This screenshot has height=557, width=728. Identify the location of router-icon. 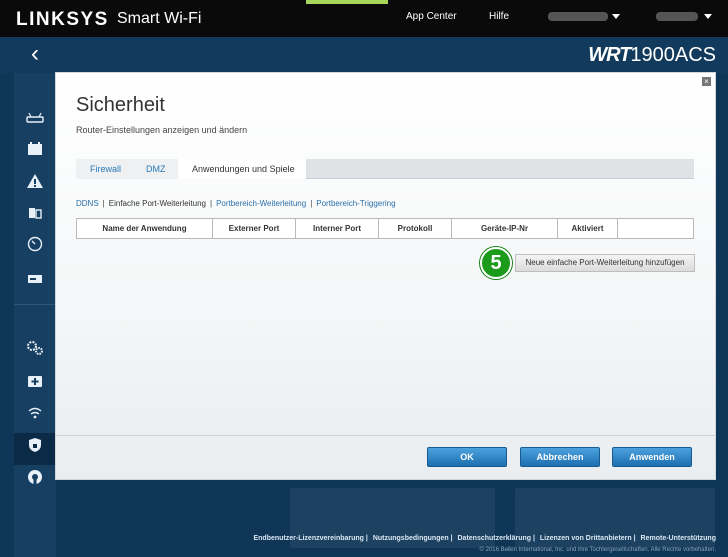
(35, 120).